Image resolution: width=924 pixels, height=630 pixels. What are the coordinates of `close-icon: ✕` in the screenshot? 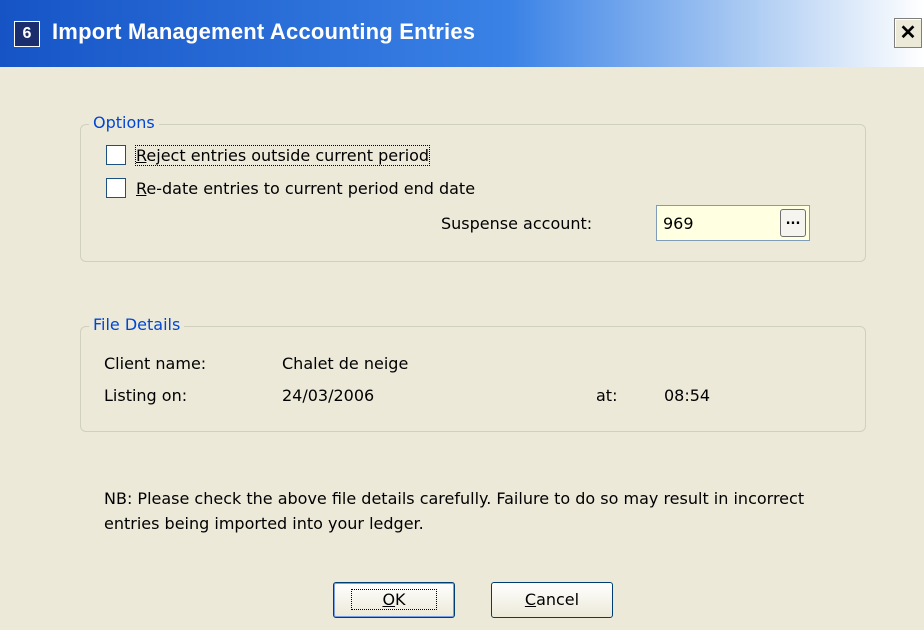 It's located at (908, 33).